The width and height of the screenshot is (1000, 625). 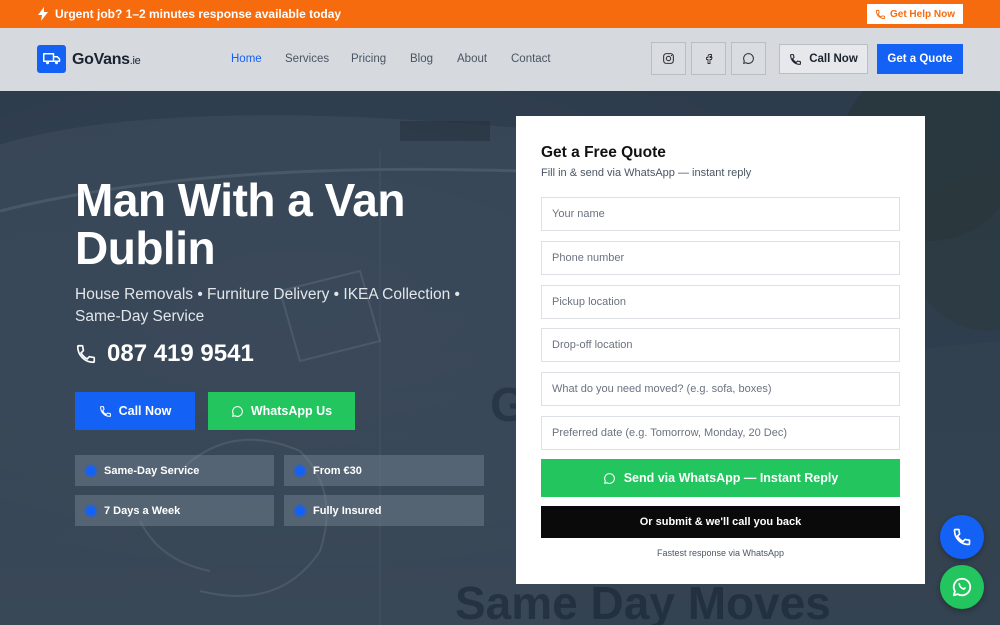 What do you see at coordinates (922, 14) in the screenshot?
I see `get-help-label: Get Help Now` at bounding box center [922, 14].